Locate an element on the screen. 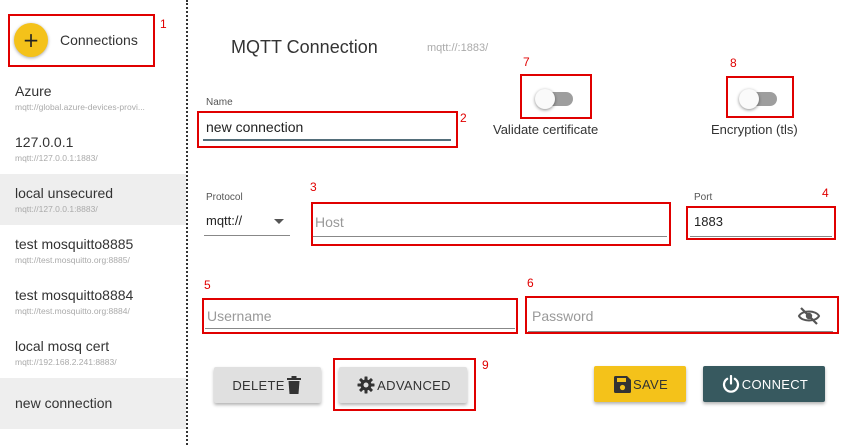 The image size is (848, 445). connection-url: mqtt://127.0.0.1:1883/ is located at coordinates (56, 158).